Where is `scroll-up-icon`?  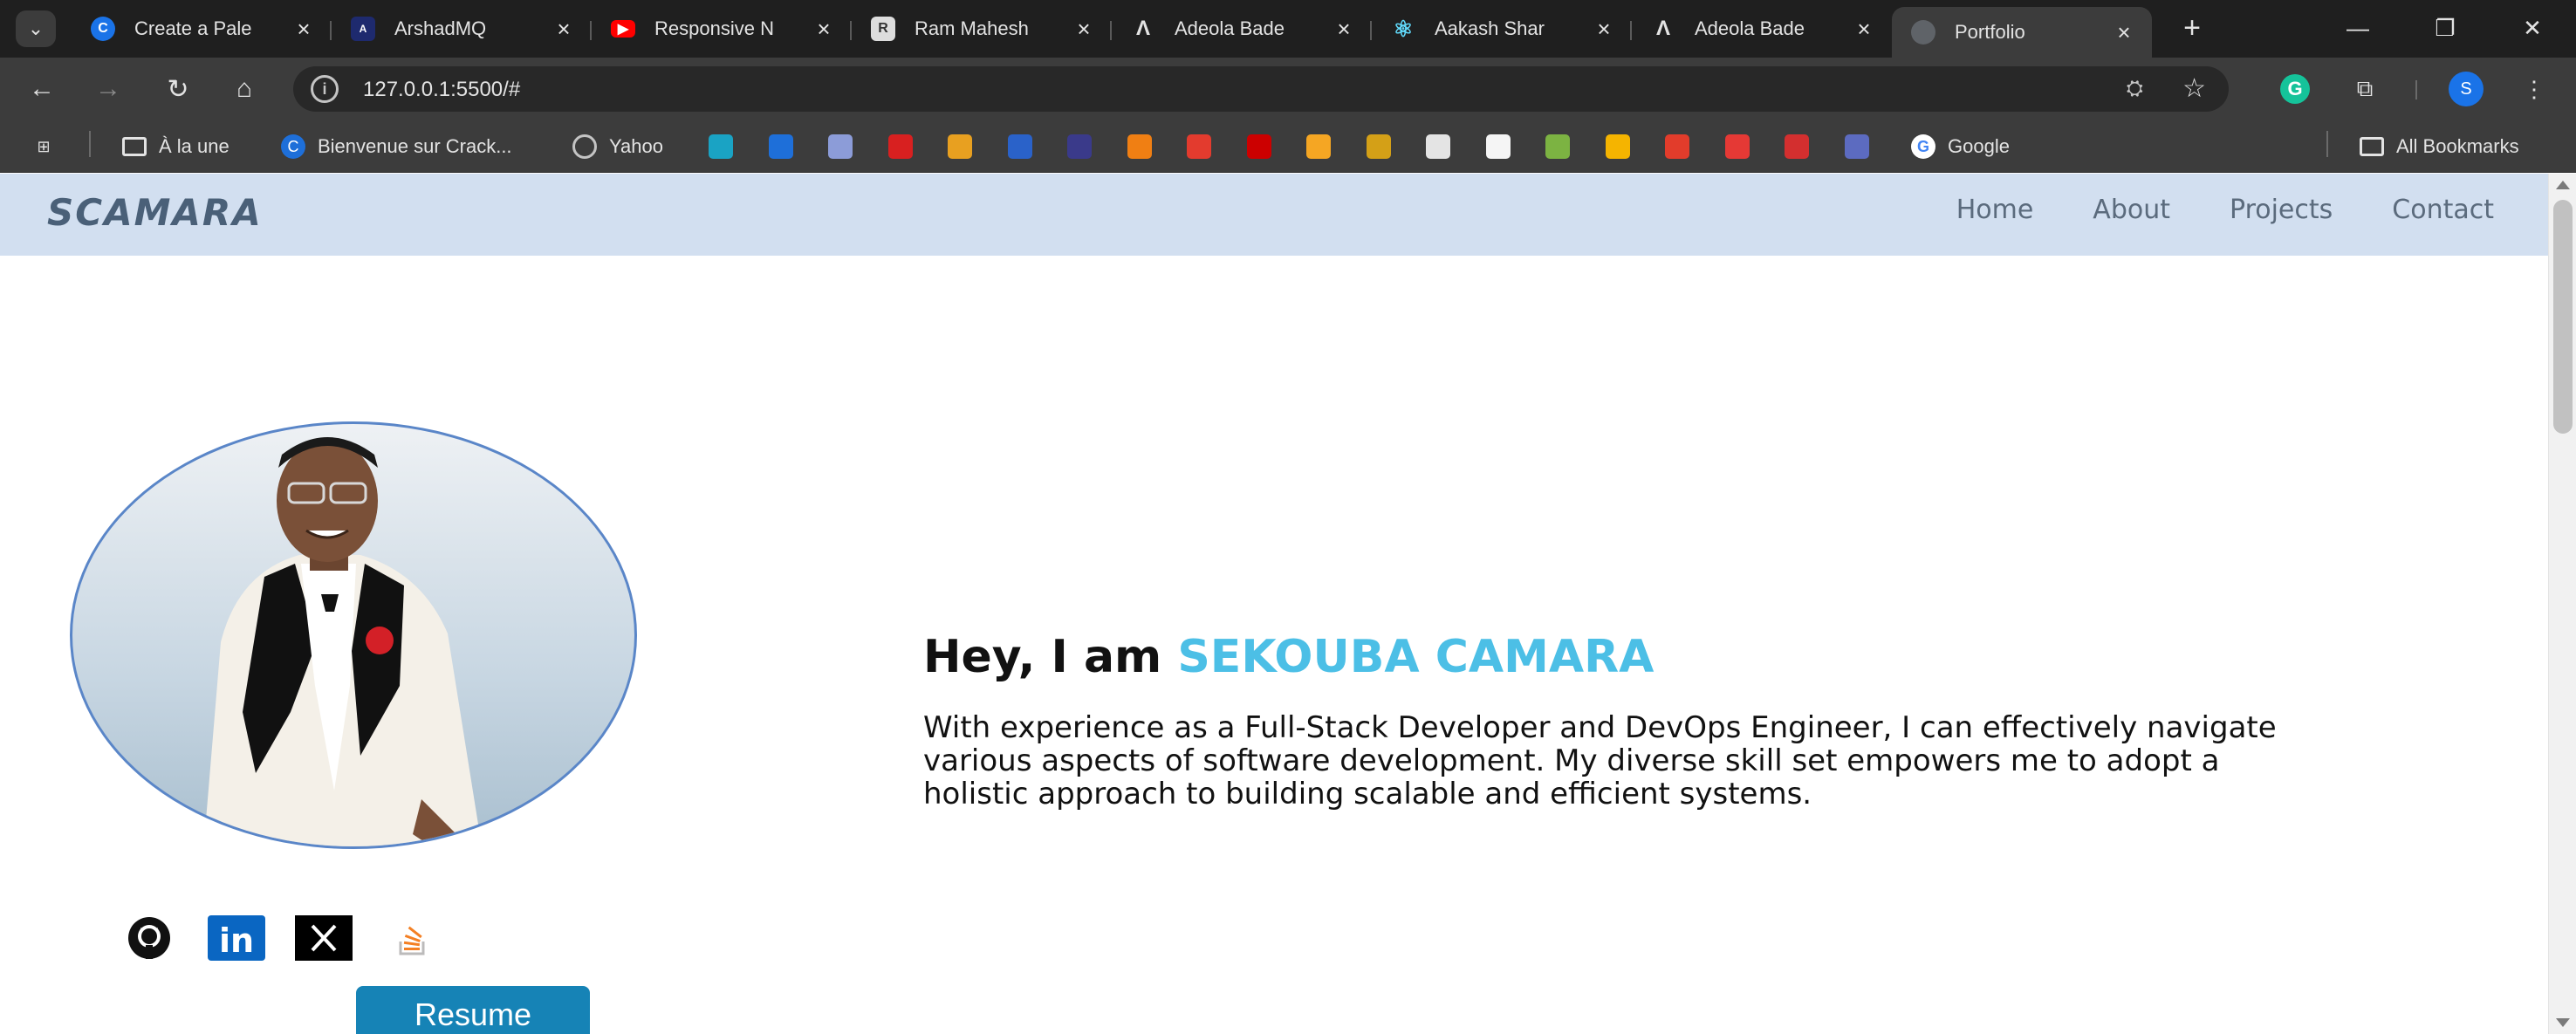
scroll-up-icon is located at coordinates (2563, 185).